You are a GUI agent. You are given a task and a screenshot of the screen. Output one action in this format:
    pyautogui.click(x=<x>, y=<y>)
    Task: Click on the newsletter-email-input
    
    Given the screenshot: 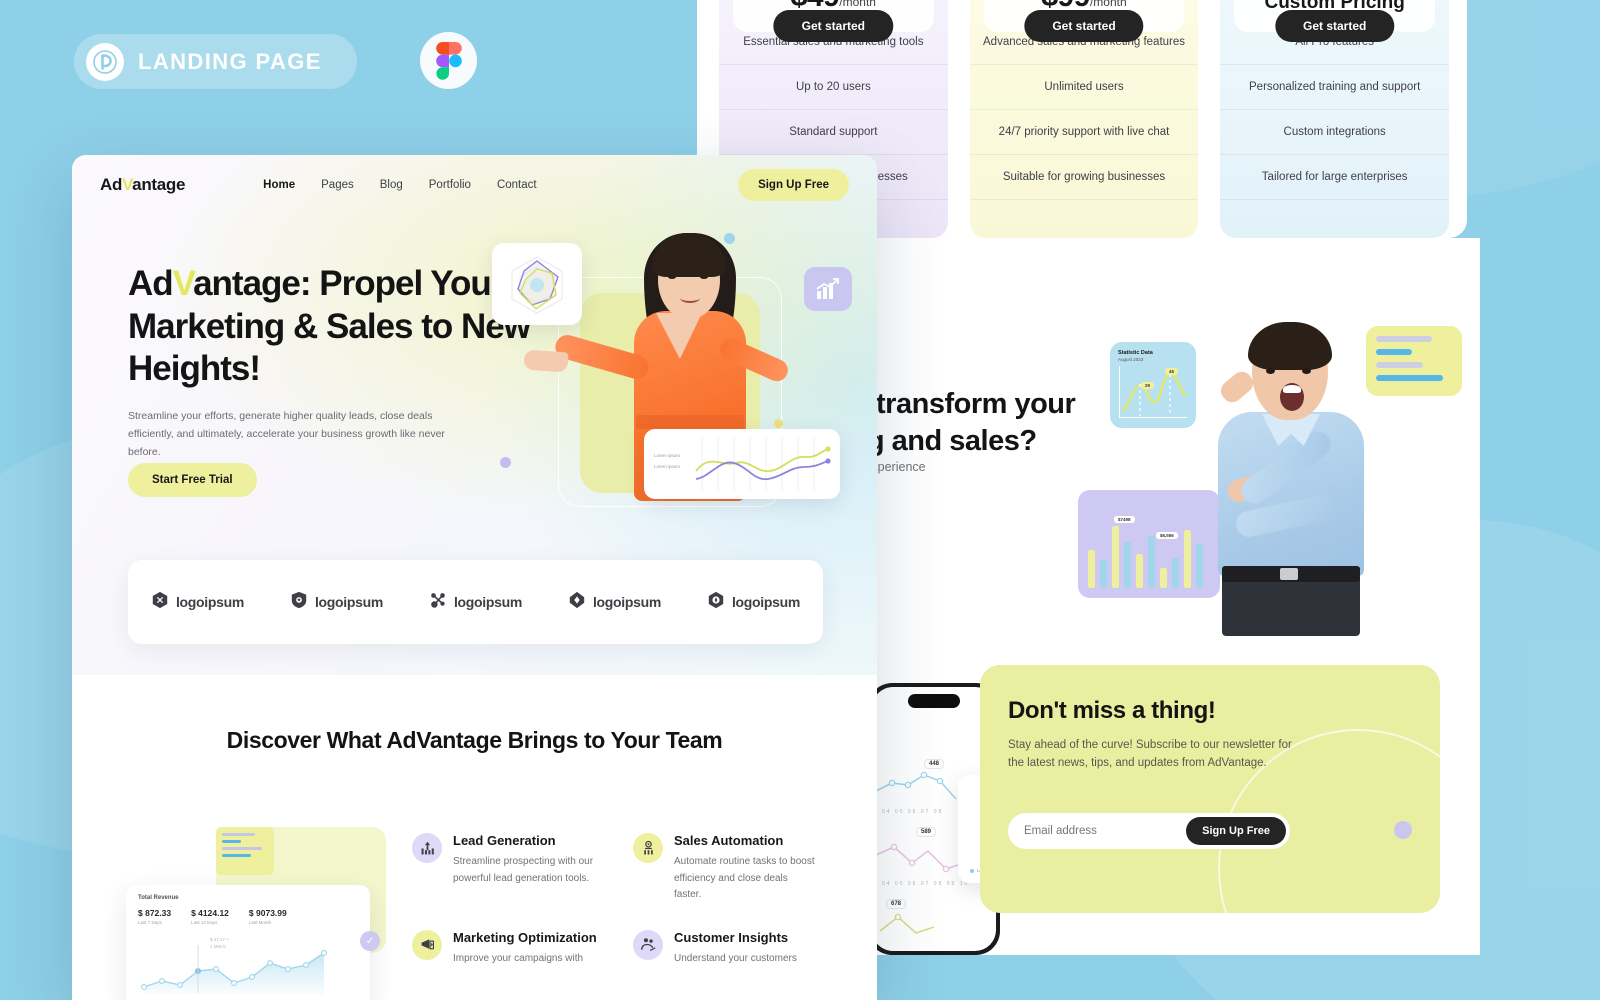 What is the action you would take?
    pyautogui.click(x=1097, y=831)
    